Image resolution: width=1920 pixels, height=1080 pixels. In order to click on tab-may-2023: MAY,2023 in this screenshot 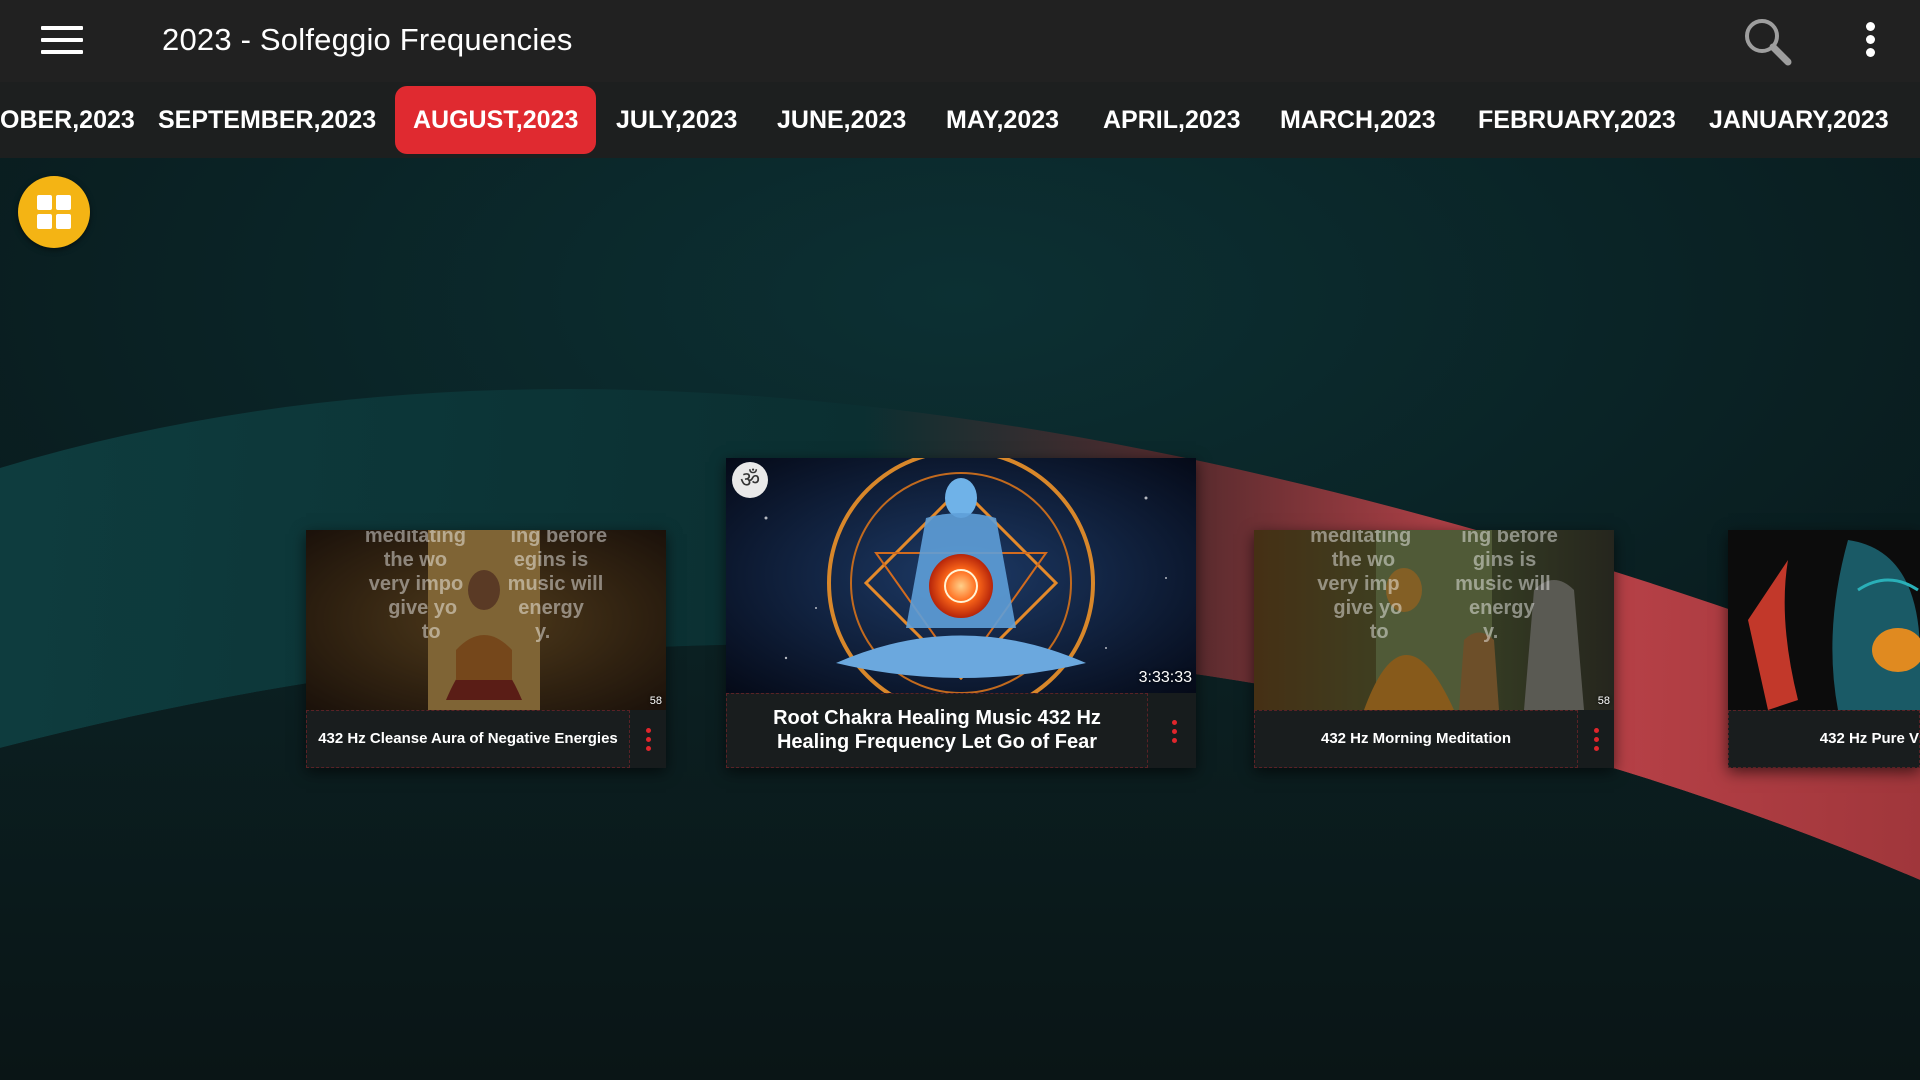, I will do `click(1002, 120)`.